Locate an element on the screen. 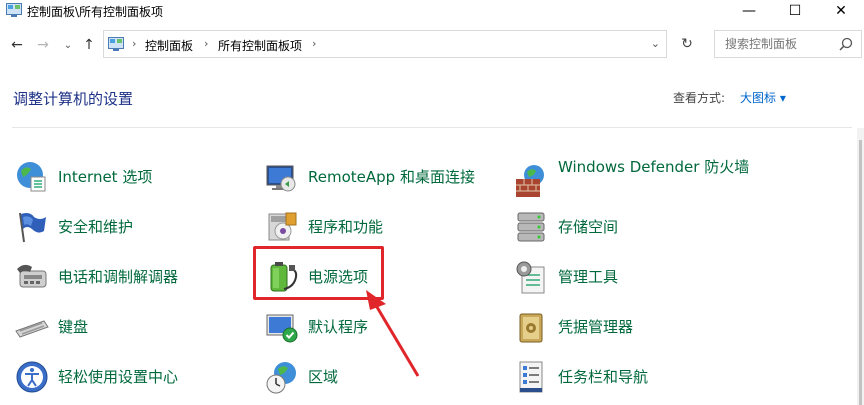 The width and height of the screenshot is (864, 405). divider is located at coordinates (432, 127).